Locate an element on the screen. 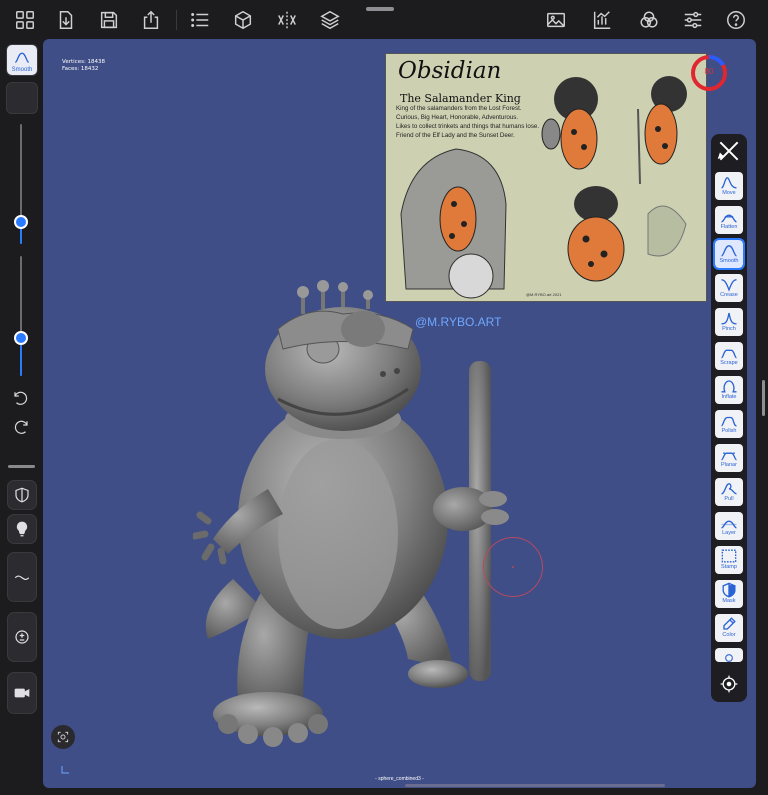 The image size is (768, 795). chart-icon is located at coordinates (602, 20).